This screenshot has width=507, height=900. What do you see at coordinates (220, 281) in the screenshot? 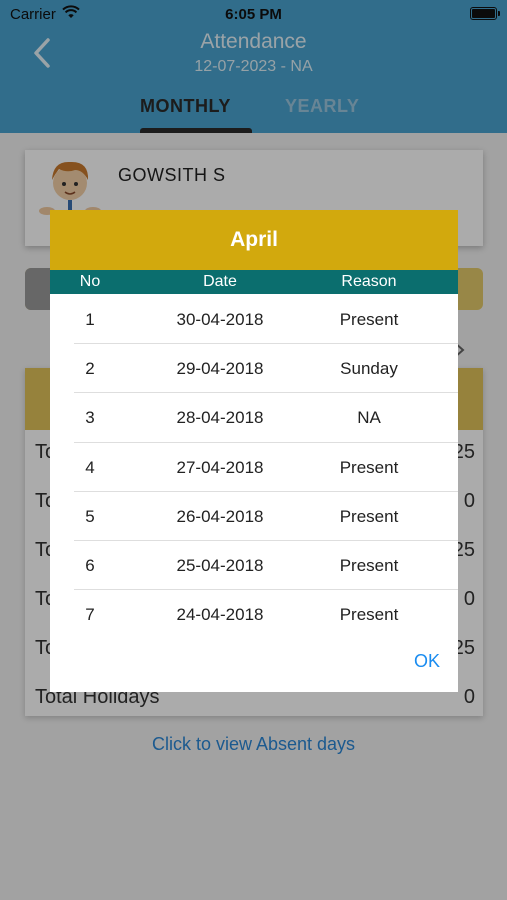
I see `column-header-date: Date` at bounding box center [220, 281].